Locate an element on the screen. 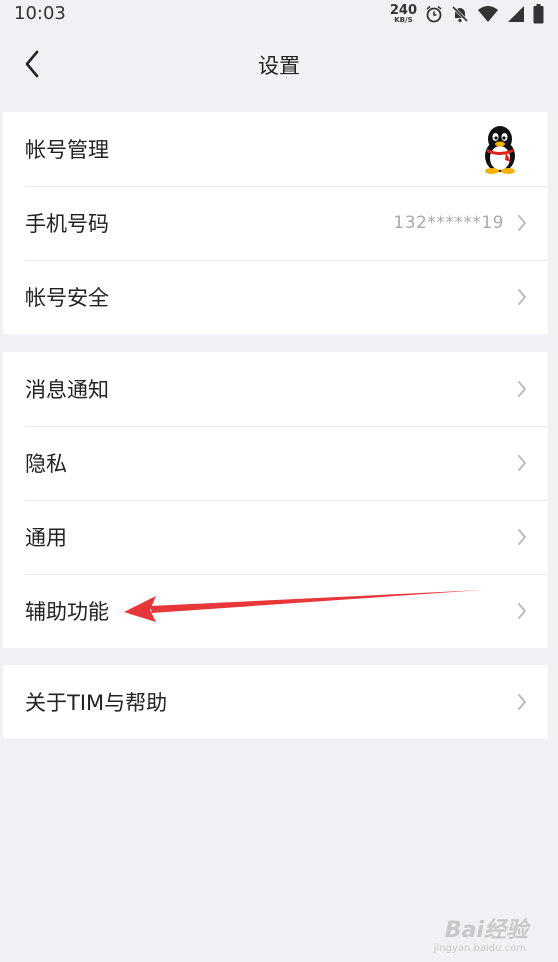 Image resolution: width=558 pixels, height=962 pixels. phone-number-value: 132******19 is located at coordinates (448, 223).